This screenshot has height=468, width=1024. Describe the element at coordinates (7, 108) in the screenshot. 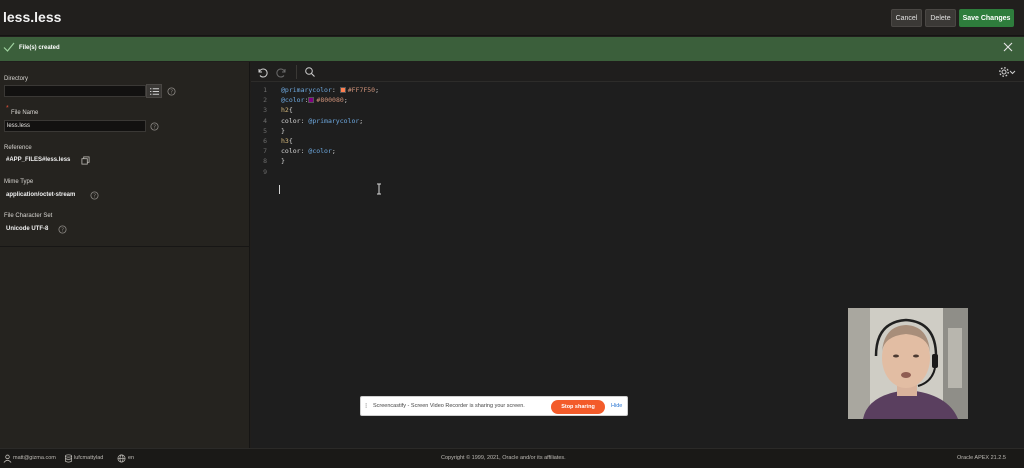

I see `required-marker: *` at that location.